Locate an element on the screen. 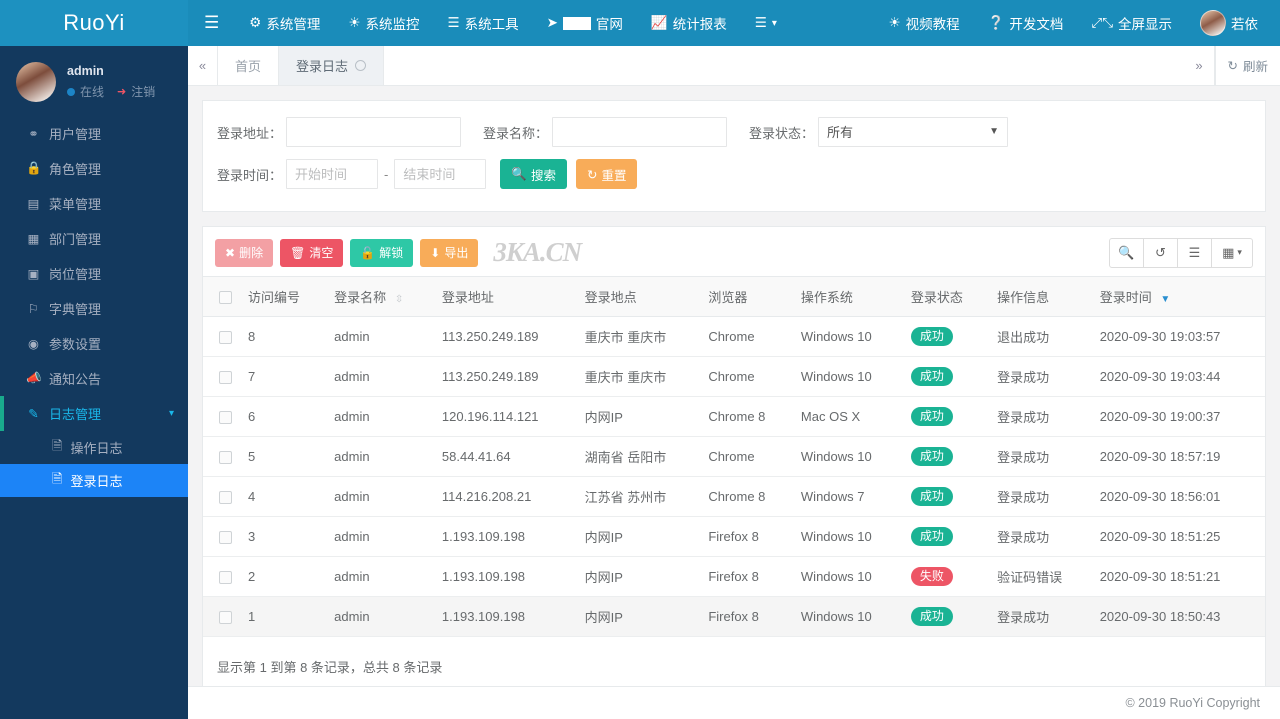  chevron-down-icon: ▾ is located at coordinates (171, 413).